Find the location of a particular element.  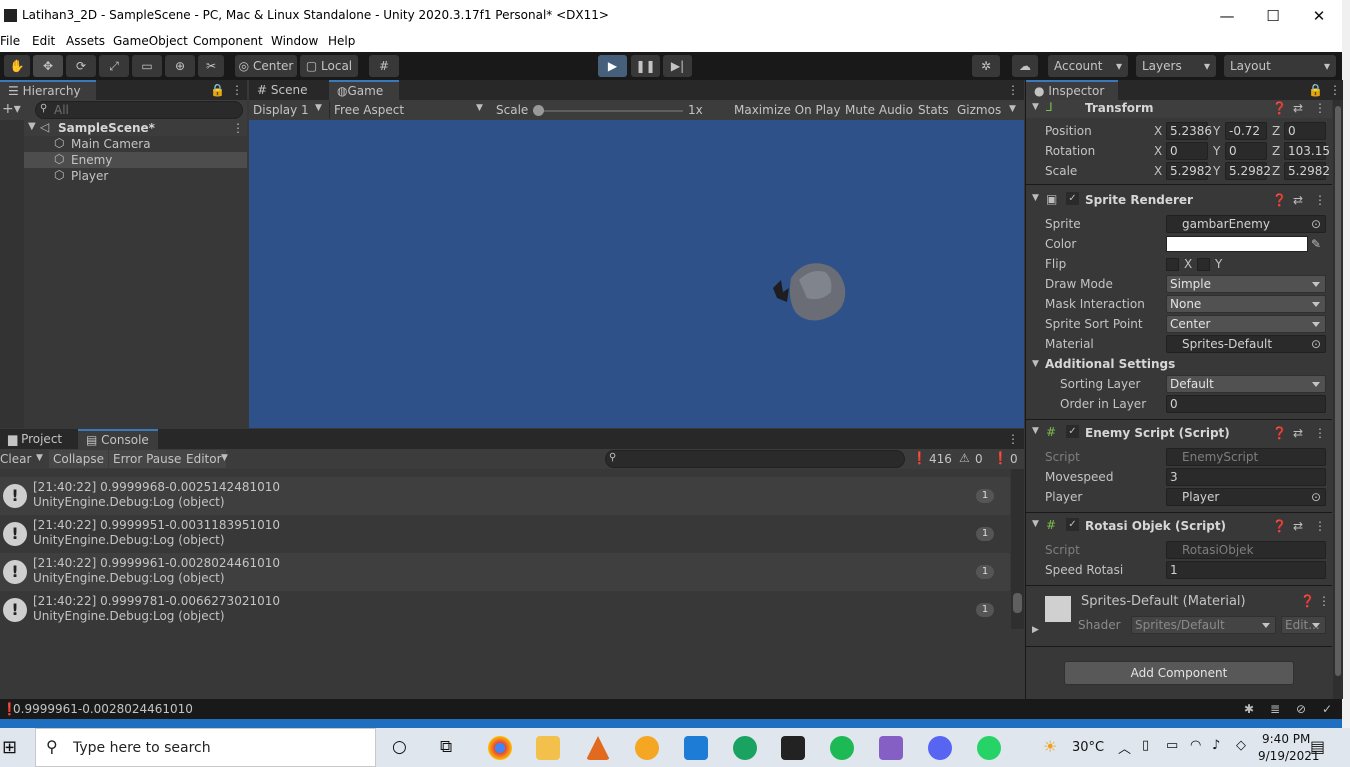

clock-time: 9:40 PM is located at coordinates (1286, 739).